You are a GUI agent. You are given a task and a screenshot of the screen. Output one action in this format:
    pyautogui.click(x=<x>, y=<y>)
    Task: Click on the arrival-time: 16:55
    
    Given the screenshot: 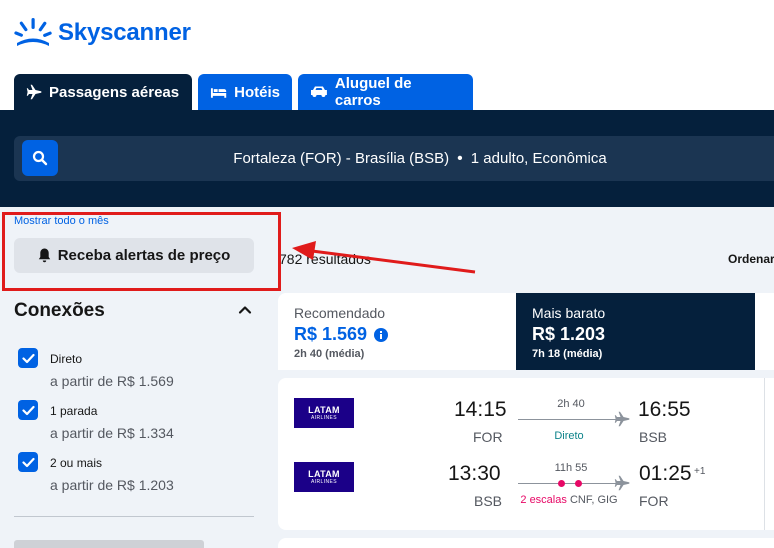 What is the action you would take?
    pyautogui.click(x=664, y=409)
    